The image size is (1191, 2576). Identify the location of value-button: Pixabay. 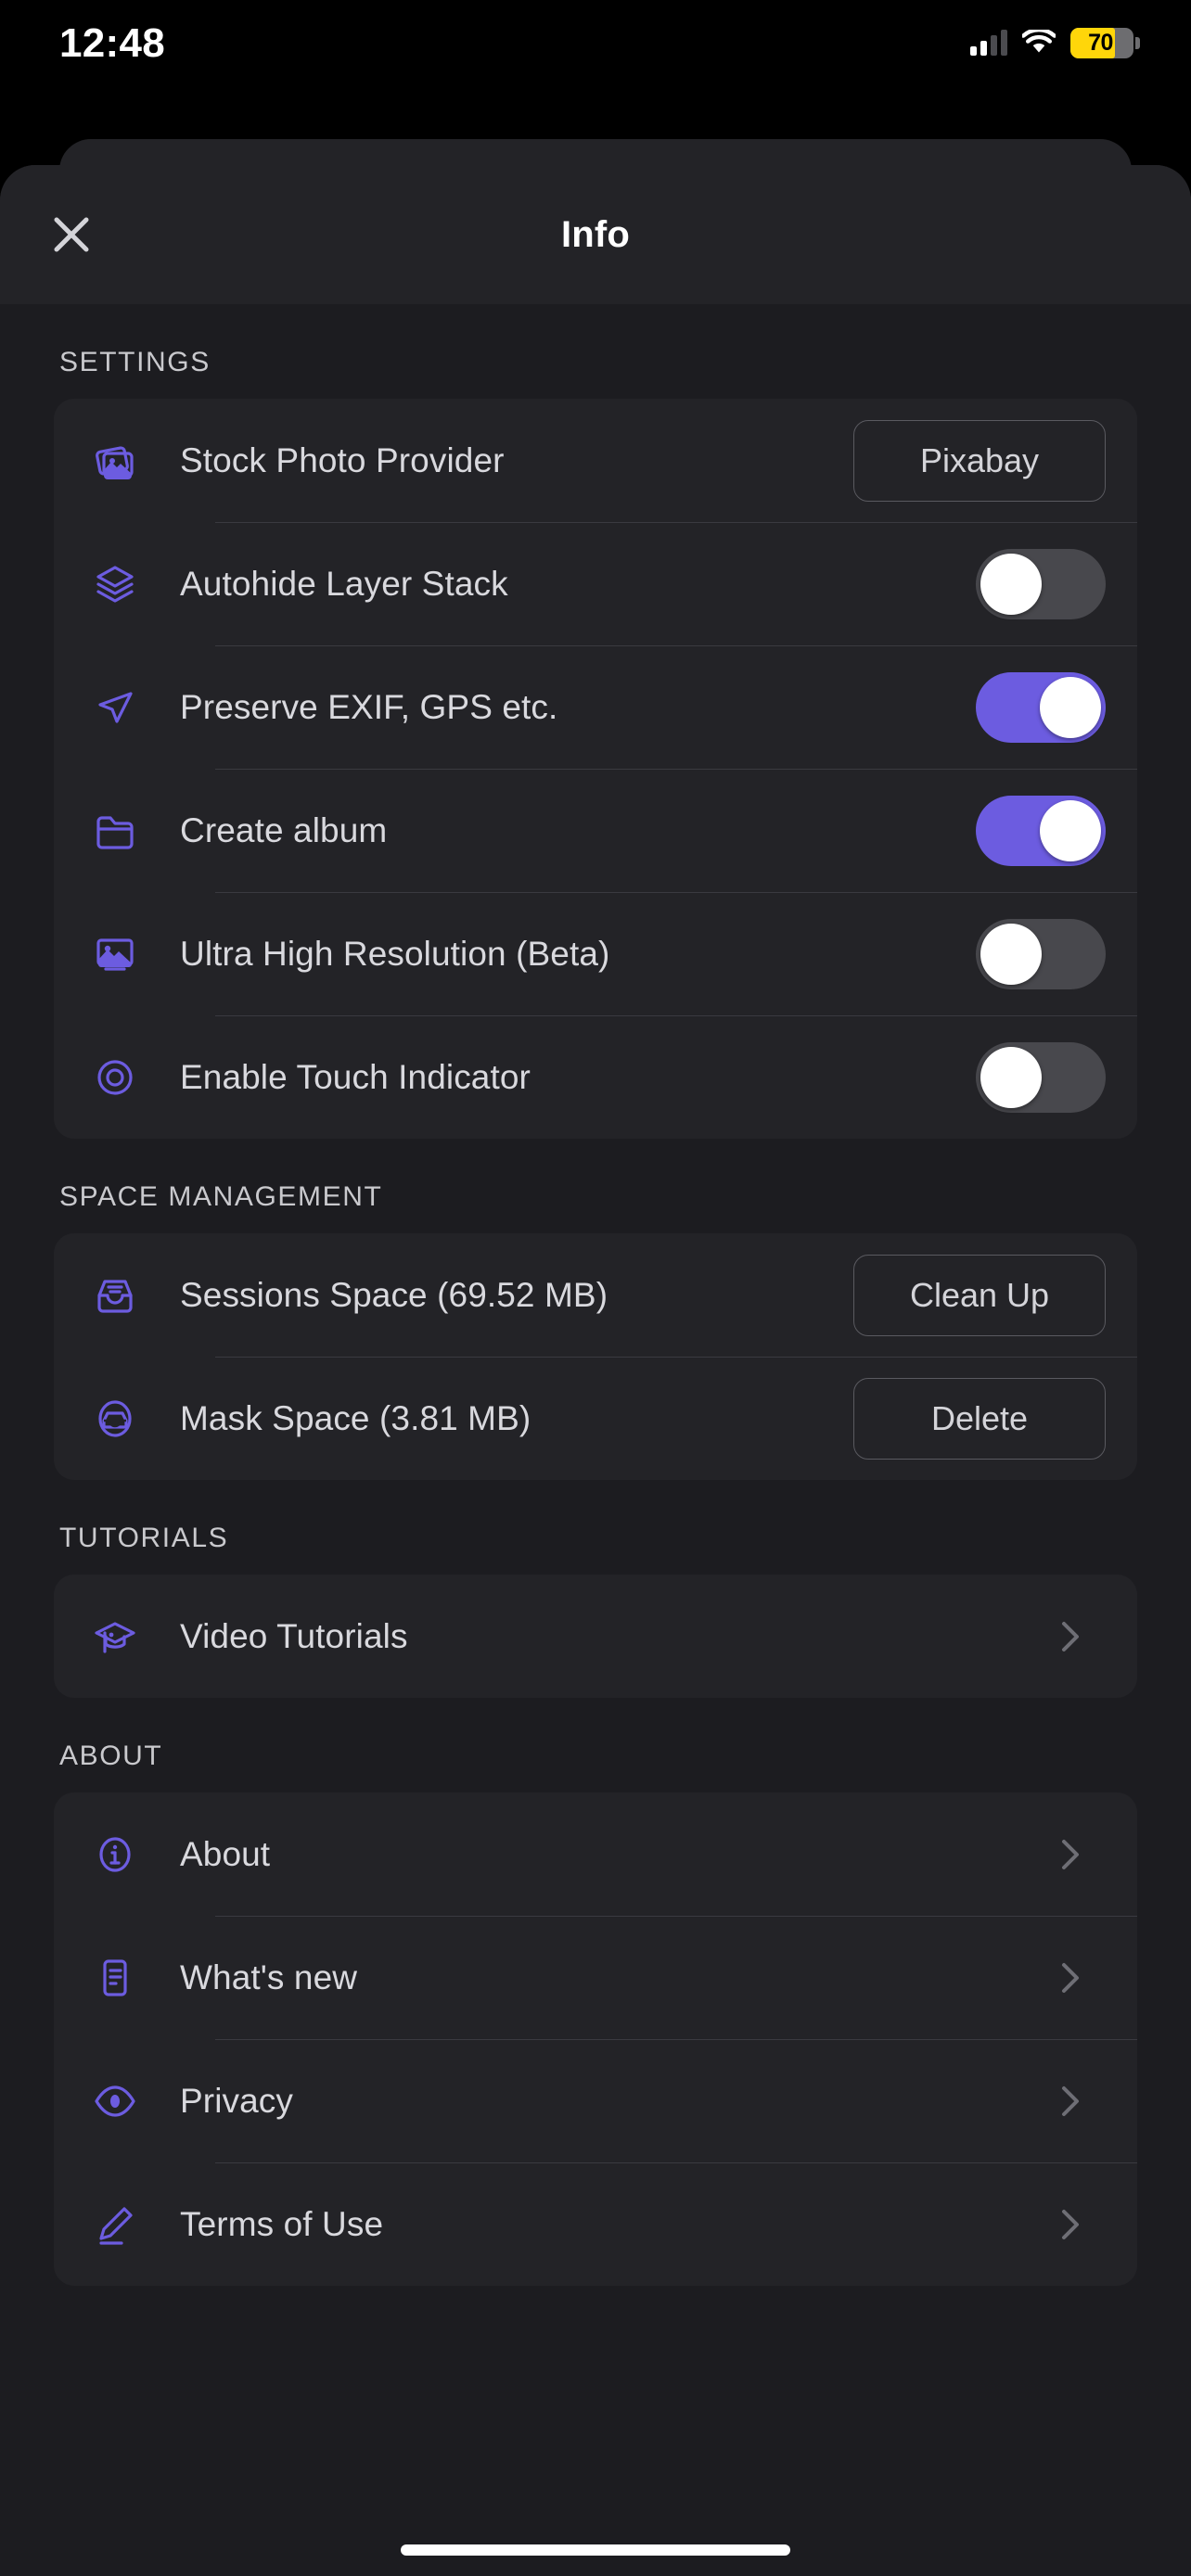
(980, 460).